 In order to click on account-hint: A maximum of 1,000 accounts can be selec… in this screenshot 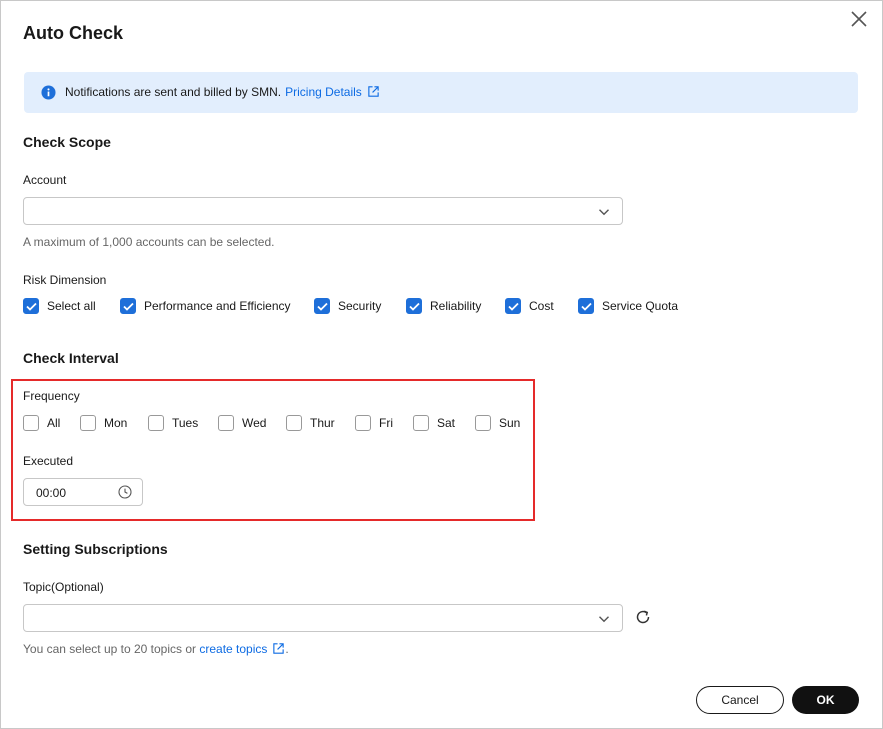, I will do `click(149, 242)`.